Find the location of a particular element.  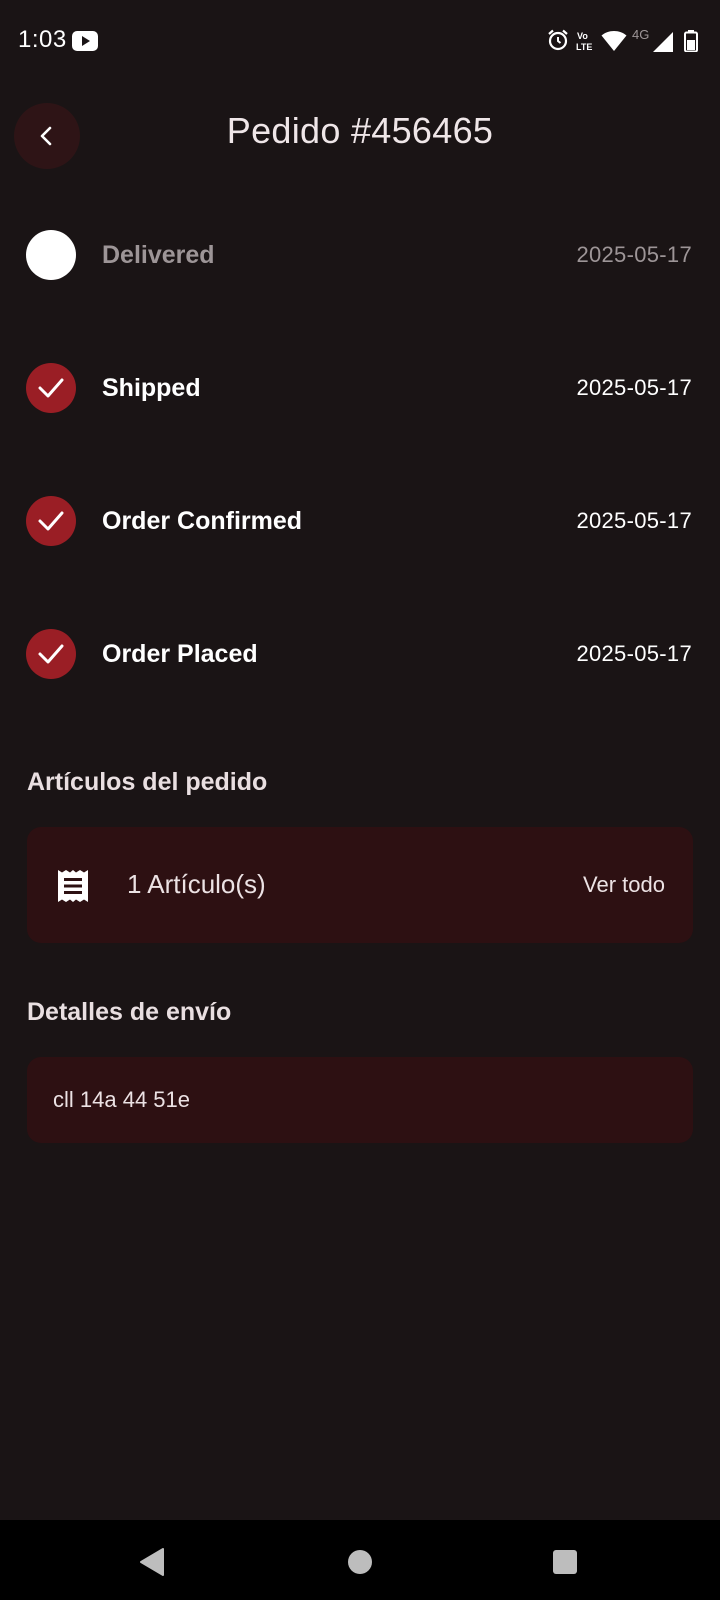

alarm-icon is located at coordinates (558, 42).